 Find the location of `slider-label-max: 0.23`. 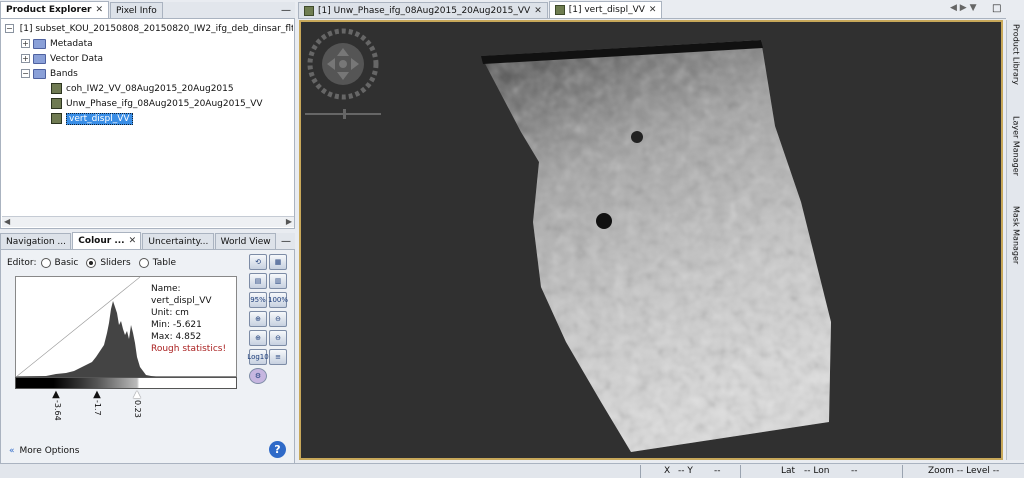

slider-label-max: 0.23 is located at coordinates (137, 409).